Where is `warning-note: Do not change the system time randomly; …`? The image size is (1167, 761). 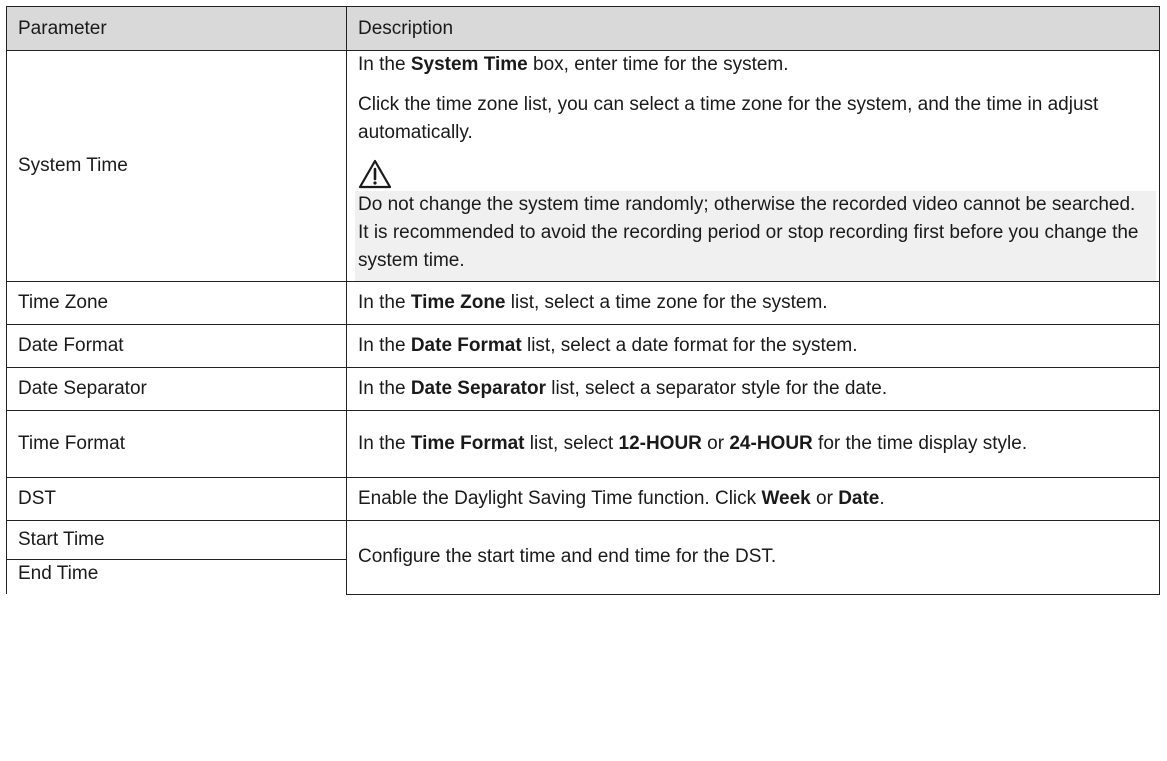
warning-note: Do not change the system time randomly; … is located at coordinates (755, 236).